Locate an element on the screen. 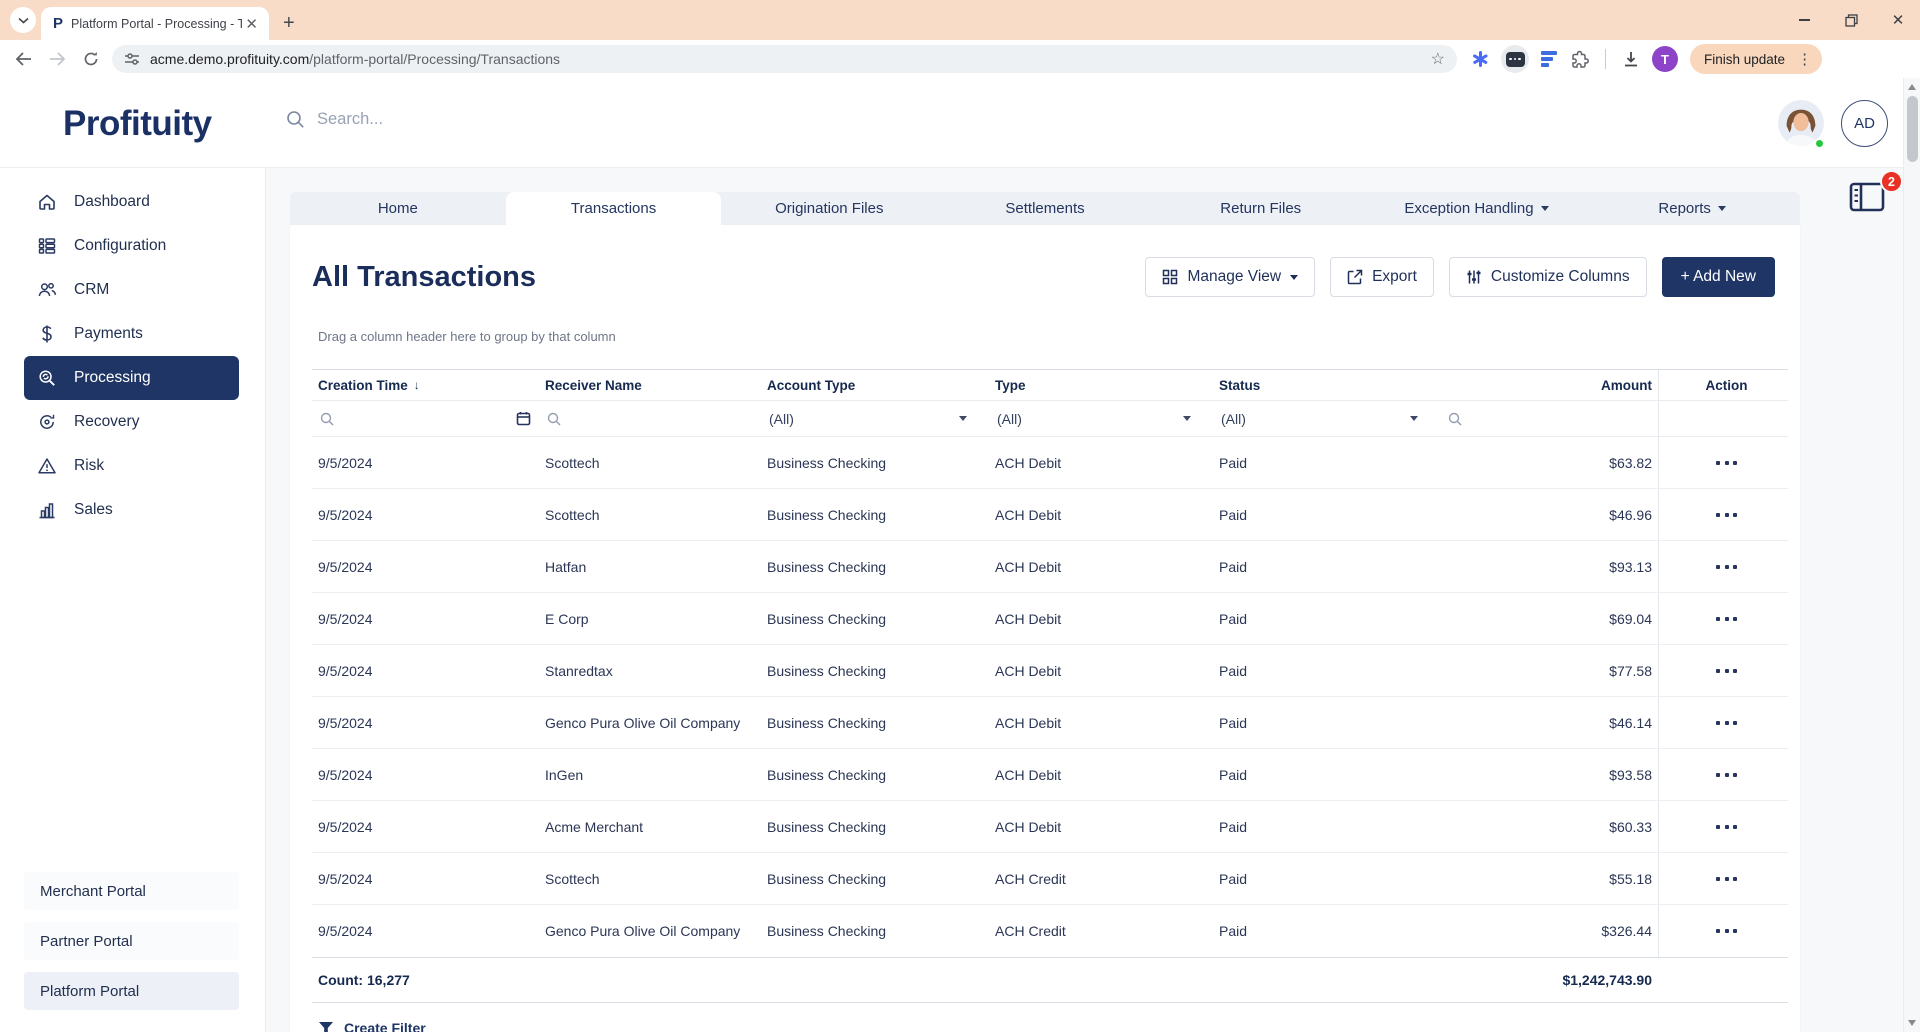 The height and width of the screenshot is (1032, 1920). global-search is located at coordinates (511, 119).